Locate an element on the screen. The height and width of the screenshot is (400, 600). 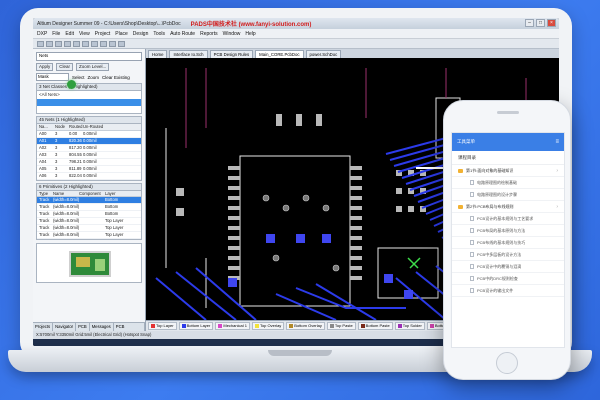
menu-item-file: File is located at coordinates (56, 34).